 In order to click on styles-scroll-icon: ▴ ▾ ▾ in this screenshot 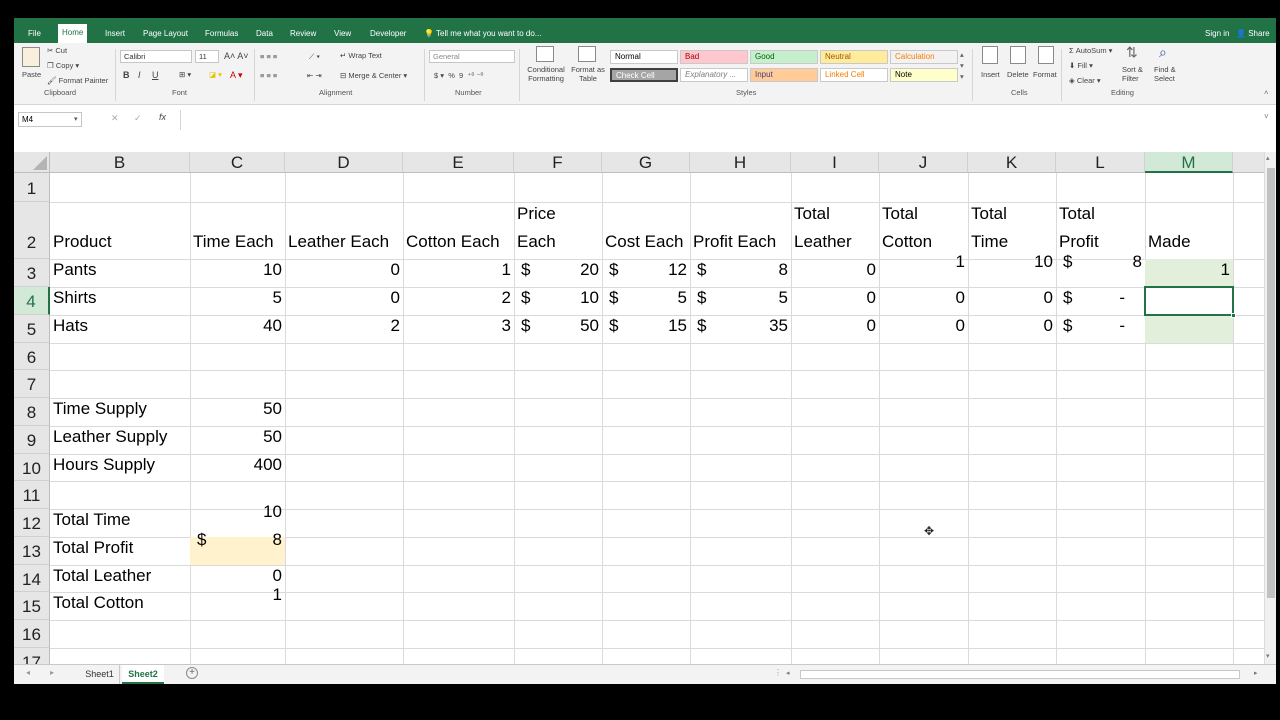, I will do `click(962, 65)`.